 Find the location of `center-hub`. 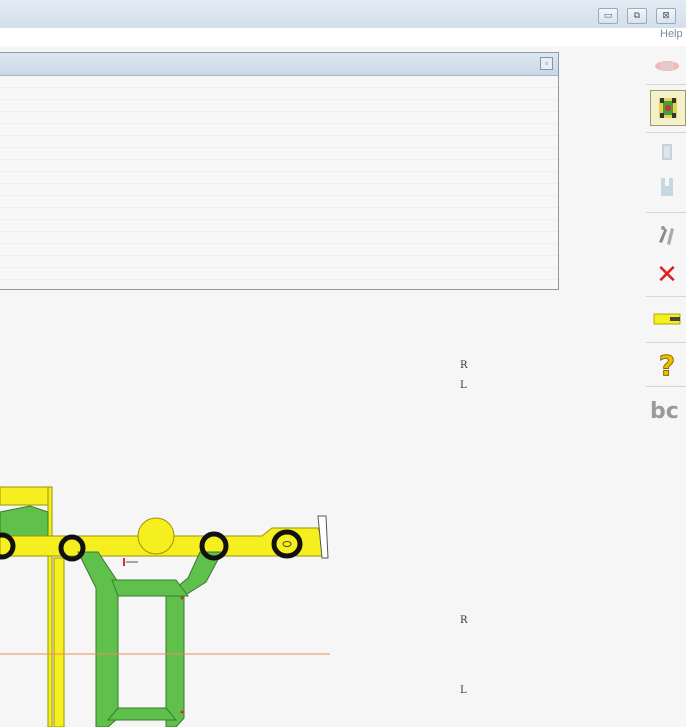

center-hub is located at coordinates (156, 536).